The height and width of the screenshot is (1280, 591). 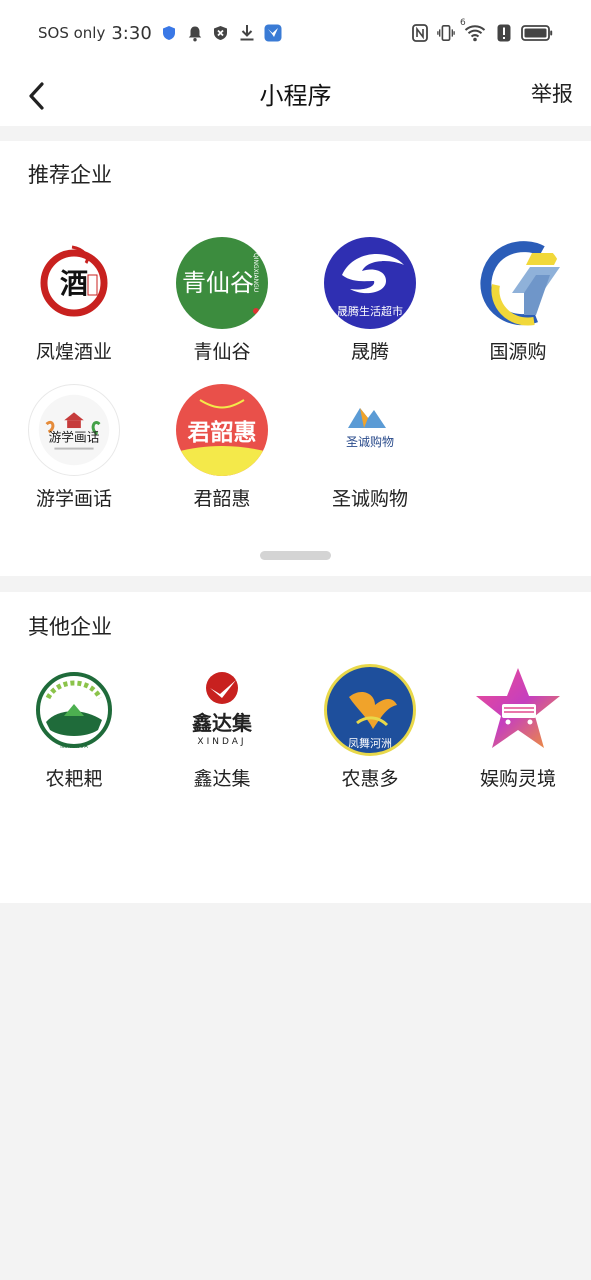 What do you see at coordinates (369, 352) in the screenshot?
I see `app-label: 晟腾` at bounding box center [369, 352].